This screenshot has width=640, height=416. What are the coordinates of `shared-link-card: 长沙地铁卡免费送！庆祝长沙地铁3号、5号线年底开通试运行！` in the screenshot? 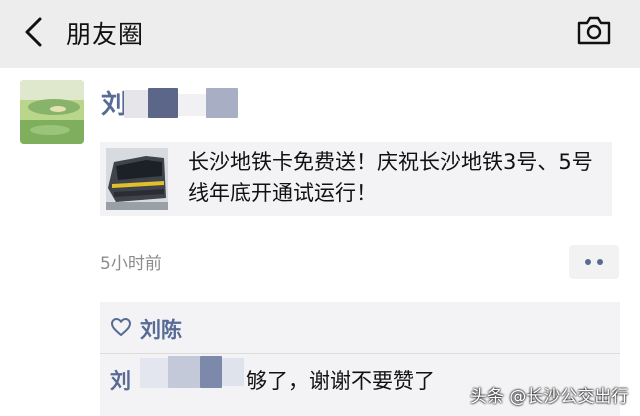 It's located at (356, 179).